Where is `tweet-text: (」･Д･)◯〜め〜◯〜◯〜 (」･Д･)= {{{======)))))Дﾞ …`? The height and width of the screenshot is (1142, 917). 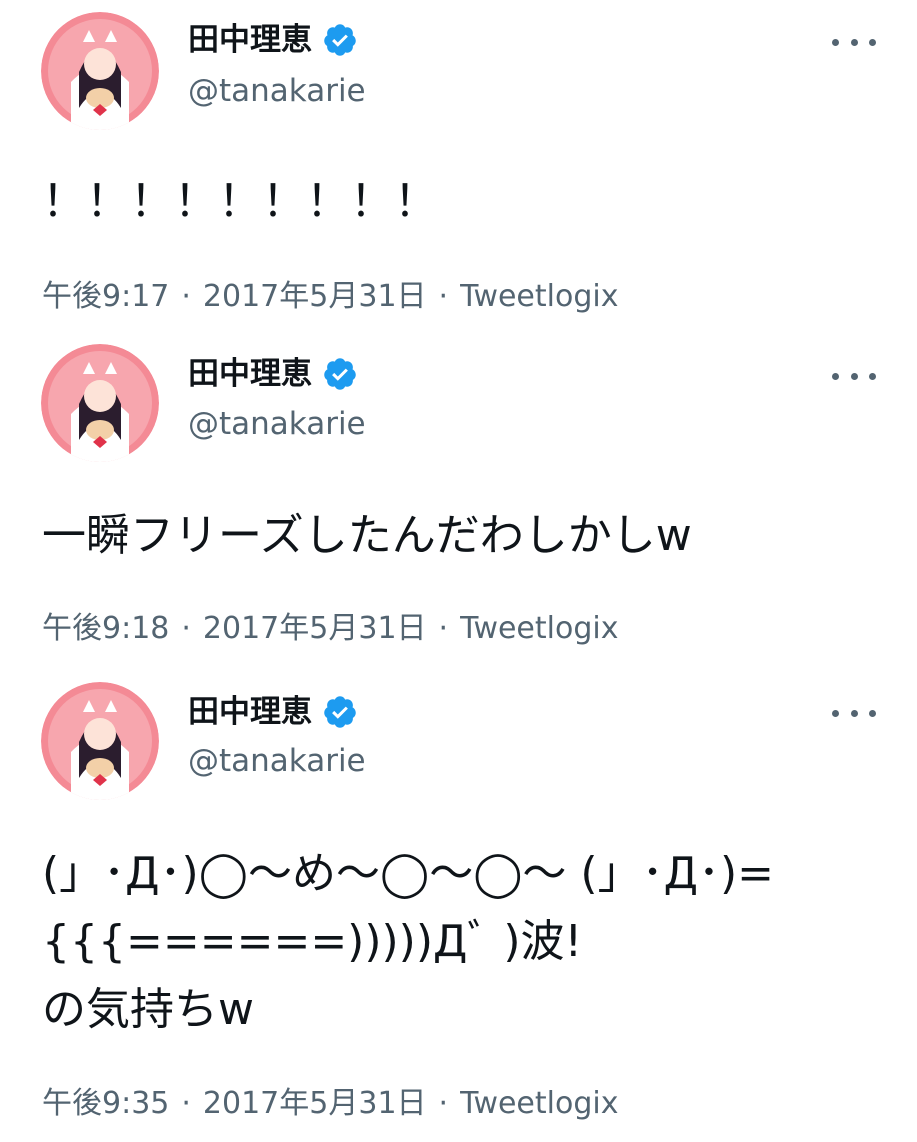 tweet-text: (」･Д･)◯〜め〜◯〜◯〜 (」･Д･)= {{{======)))))Дﾞ … is located at coordinates (408, 941).